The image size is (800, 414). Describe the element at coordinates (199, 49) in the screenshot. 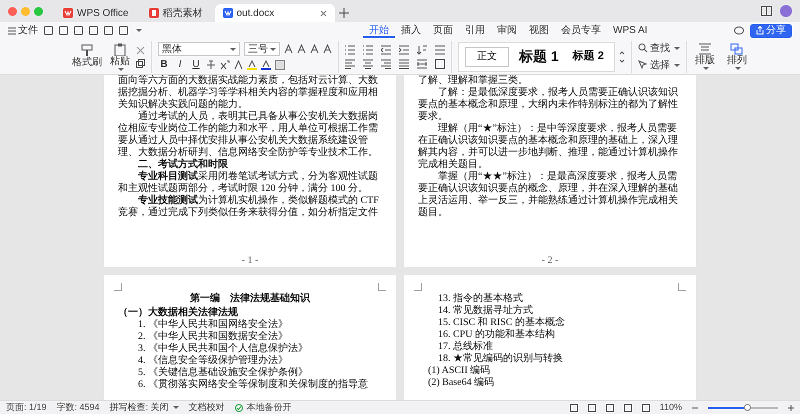

I see `font-name-select: 黑体` at that location.